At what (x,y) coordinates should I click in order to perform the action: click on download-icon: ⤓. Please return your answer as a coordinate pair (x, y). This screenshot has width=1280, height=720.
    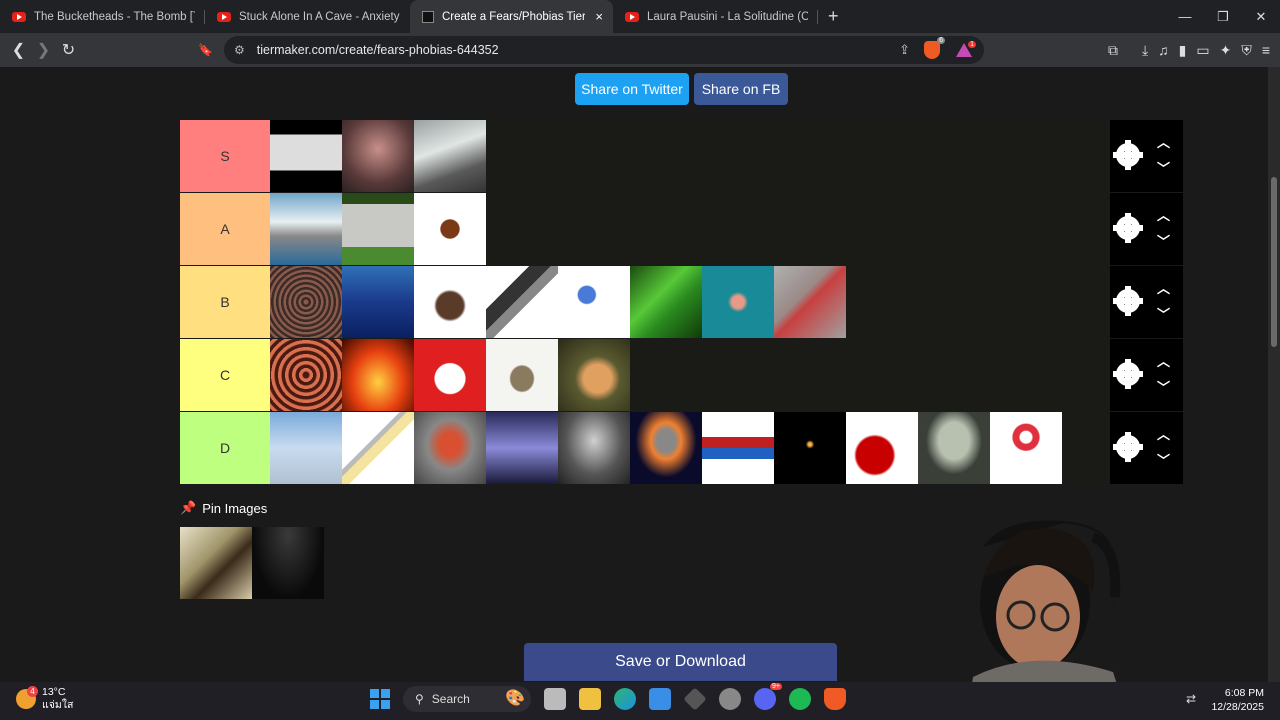
    Looking at the image, I should click on (1145, 50).